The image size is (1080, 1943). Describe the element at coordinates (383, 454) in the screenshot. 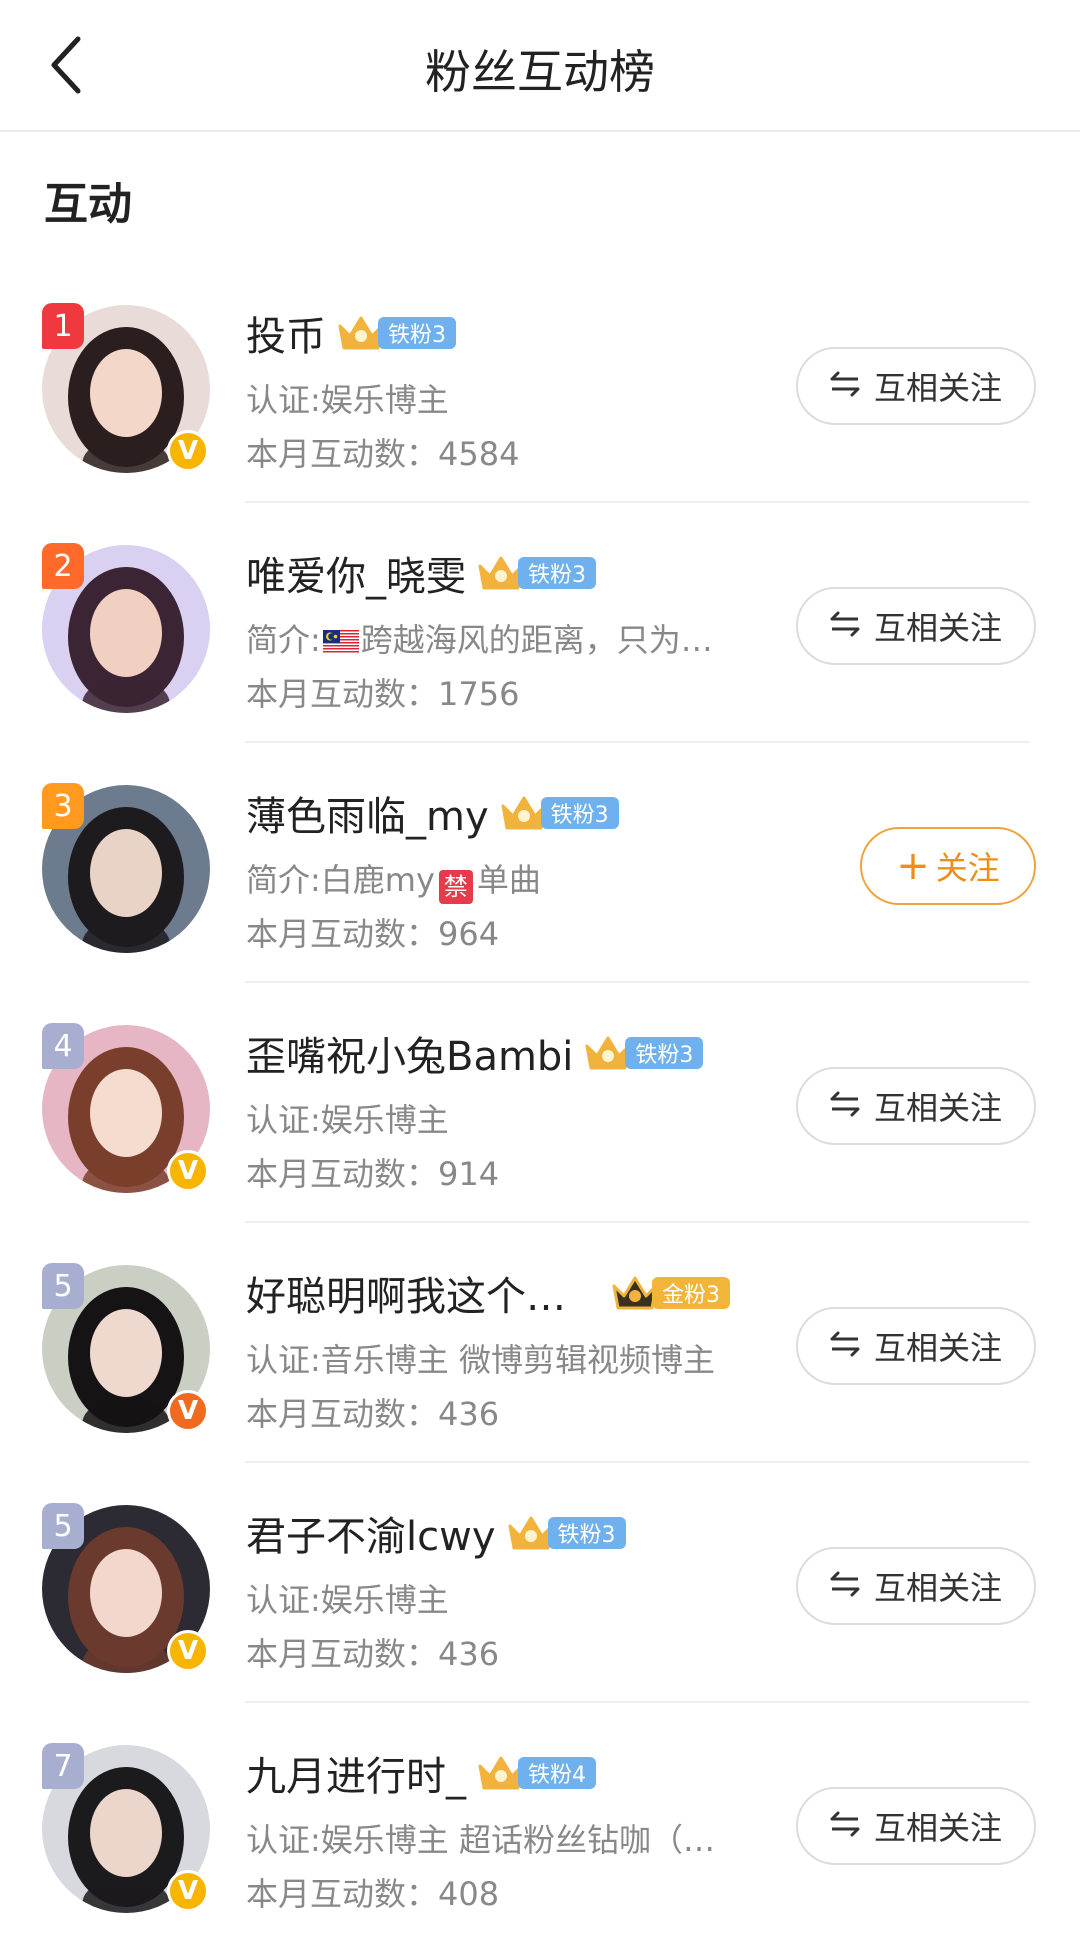

I see `monthly-interaction-count: 本月互动数：4584` at that location.